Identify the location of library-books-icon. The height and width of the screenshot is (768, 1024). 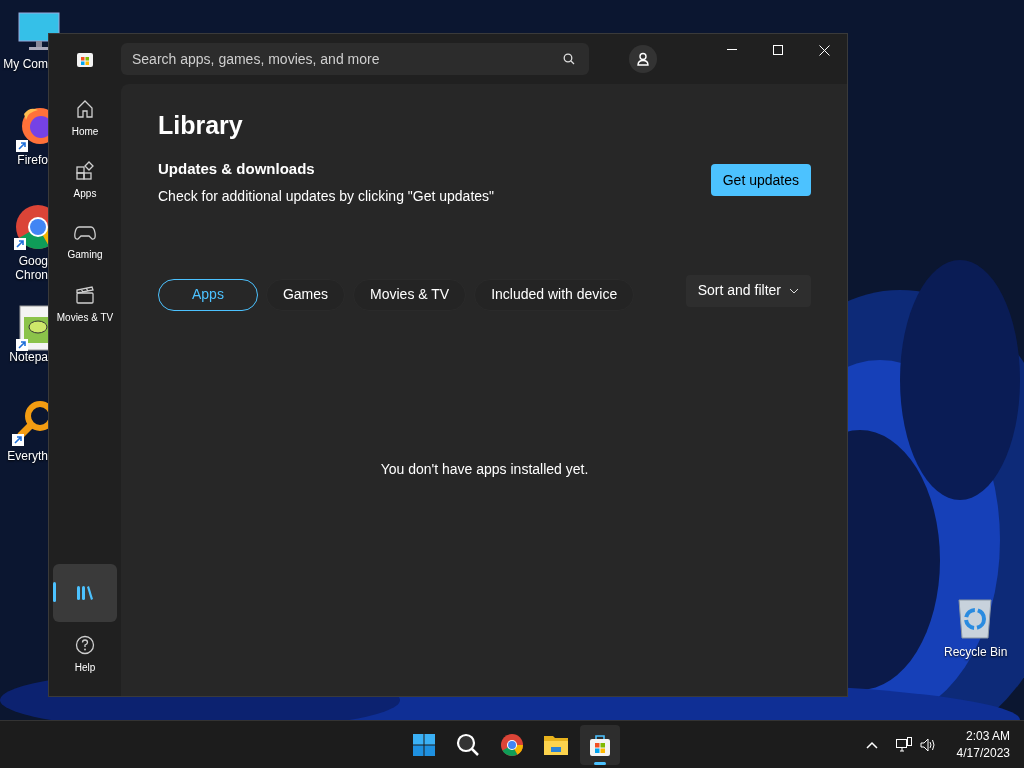
(85, 593).